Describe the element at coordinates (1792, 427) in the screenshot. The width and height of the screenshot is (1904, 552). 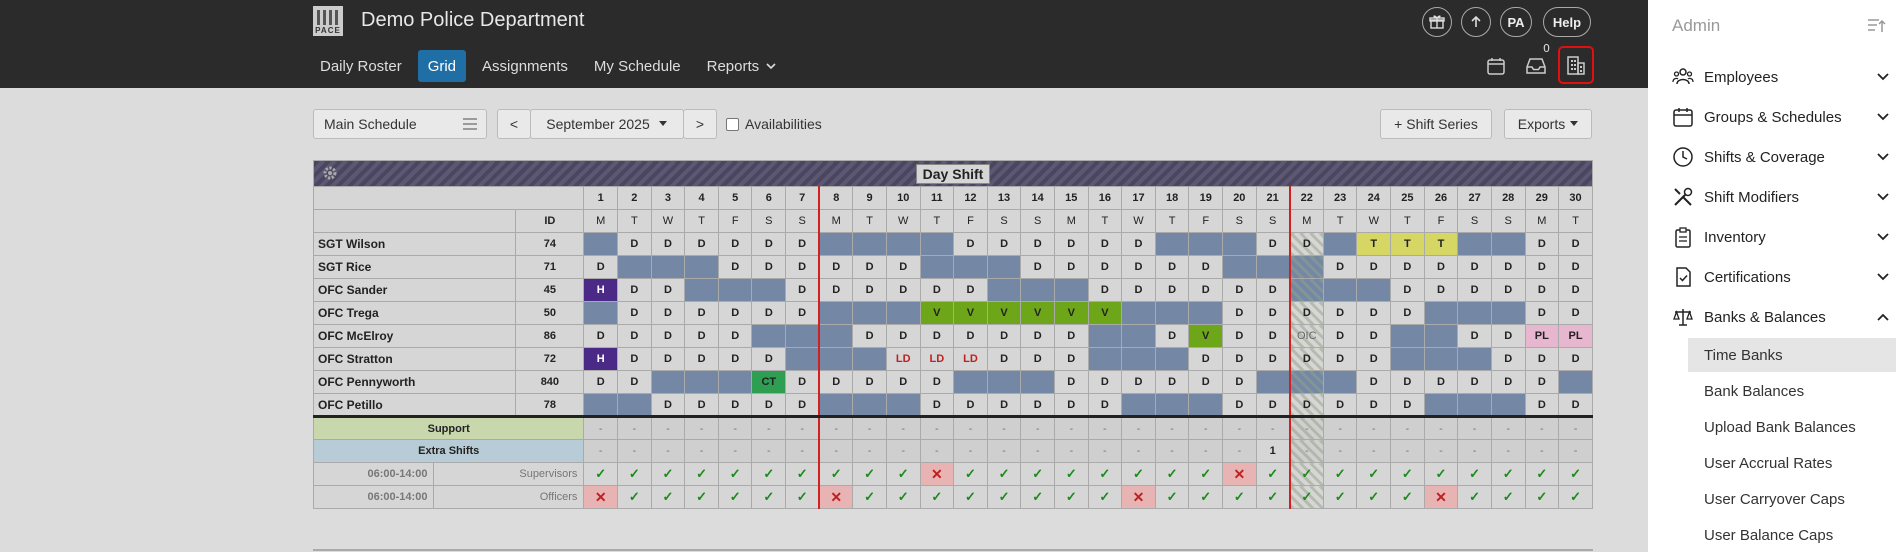
I see `sidebar-subitem-upload-bank-balances: Upload Bank Balances` at that location.